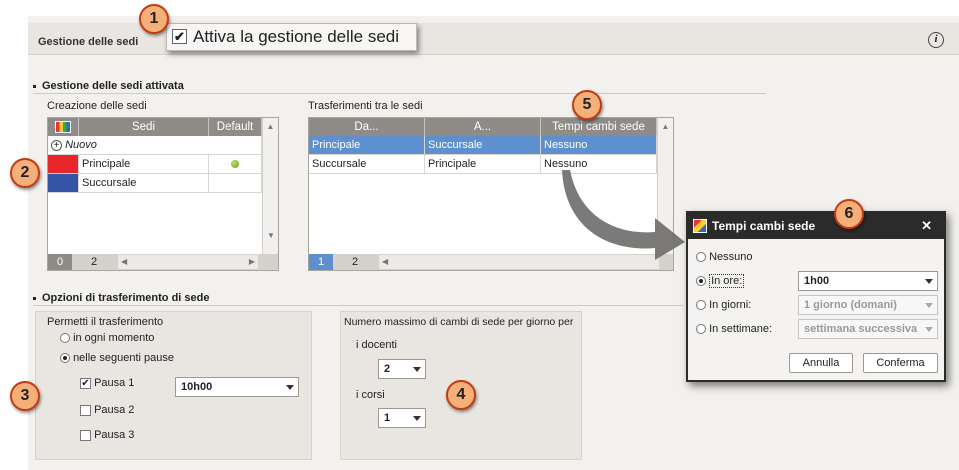 Image resolution: width=959 pixels, height=470 pixels. Describe the element at coordinates (271, 235) in the screenshot. I see `scroll-down-icon: ▼` at that location.